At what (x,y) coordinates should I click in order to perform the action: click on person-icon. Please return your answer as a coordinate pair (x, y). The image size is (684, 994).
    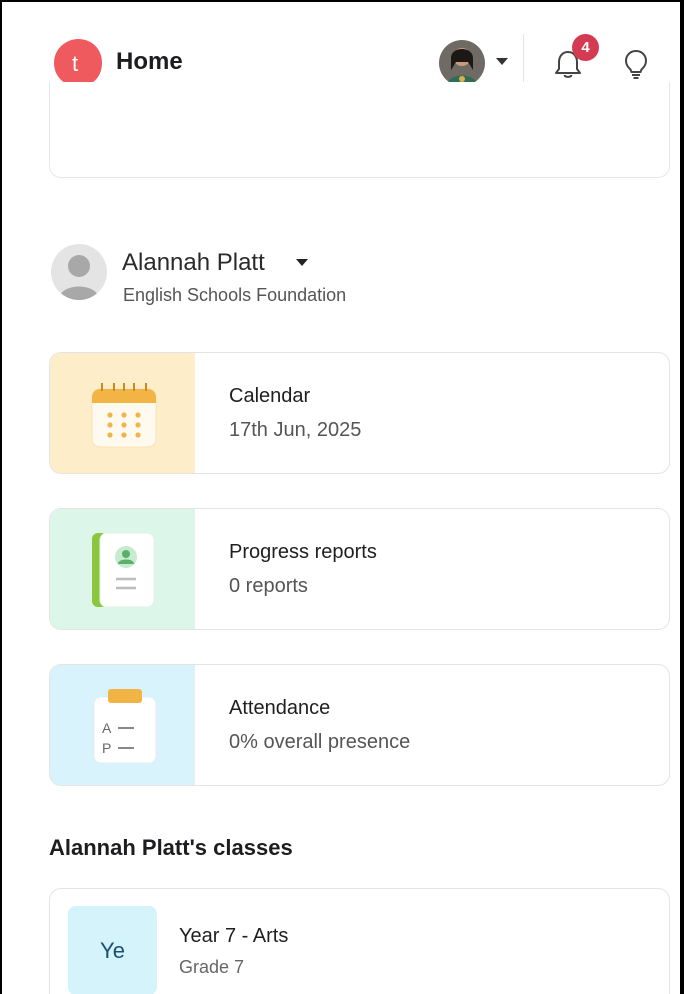
    Looking at the image, I should click on (79, 277).